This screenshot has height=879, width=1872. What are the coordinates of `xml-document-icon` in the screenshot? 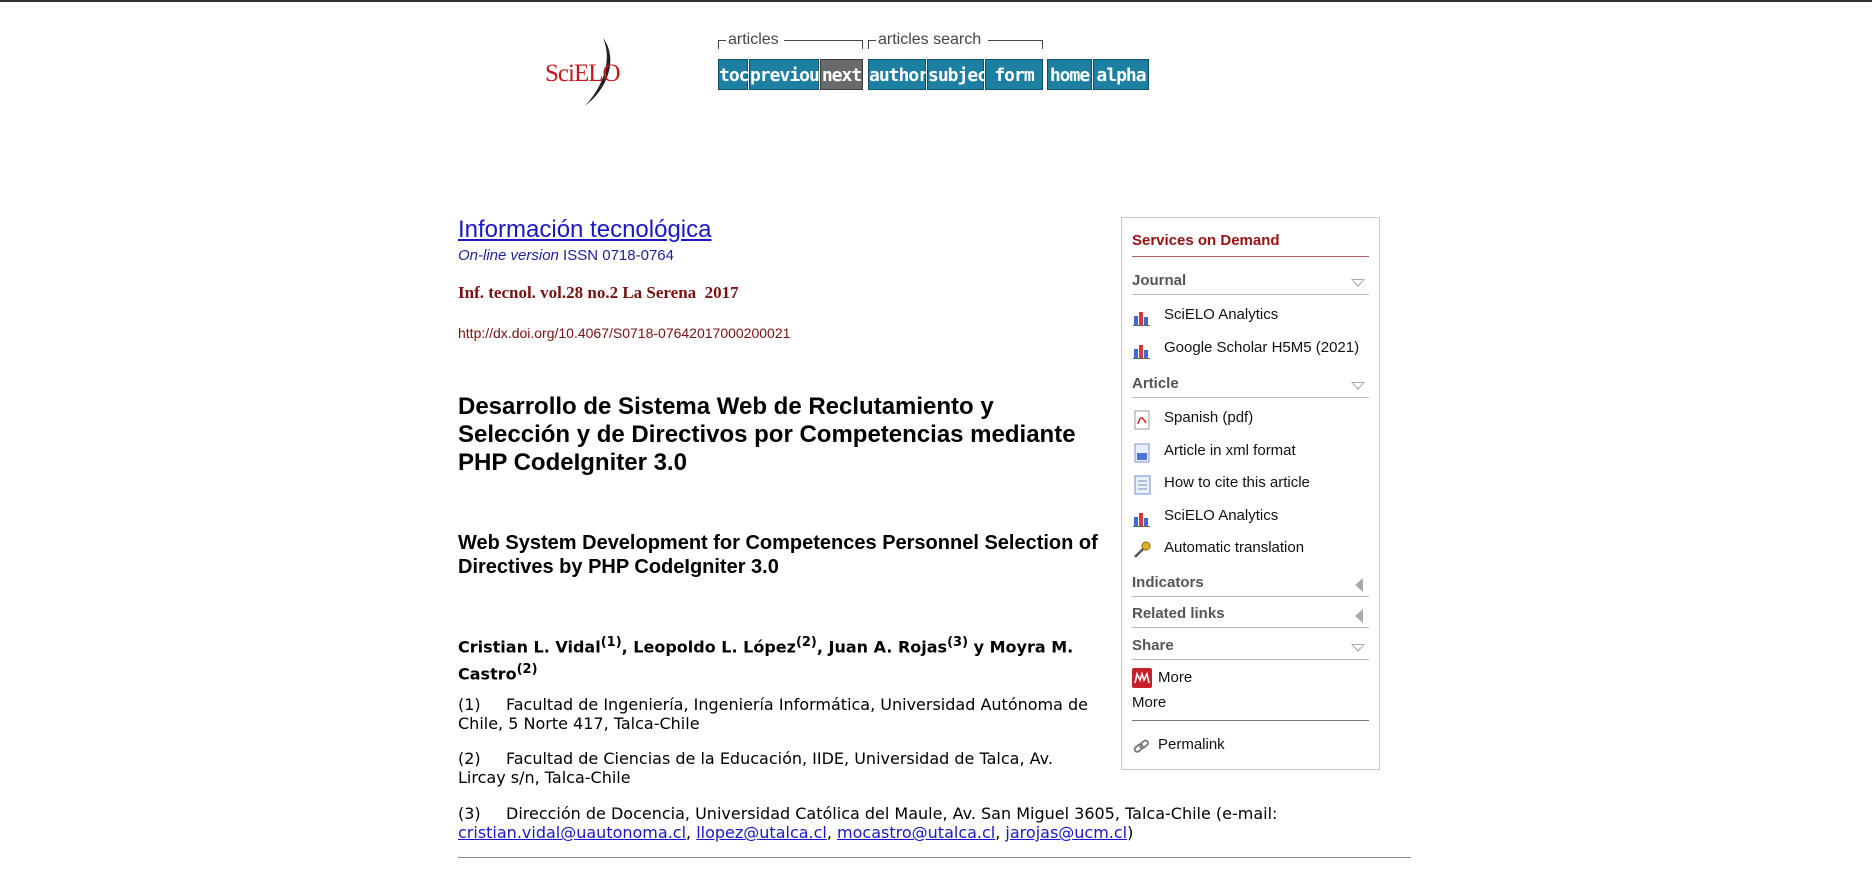 It's located at (1142, 453).